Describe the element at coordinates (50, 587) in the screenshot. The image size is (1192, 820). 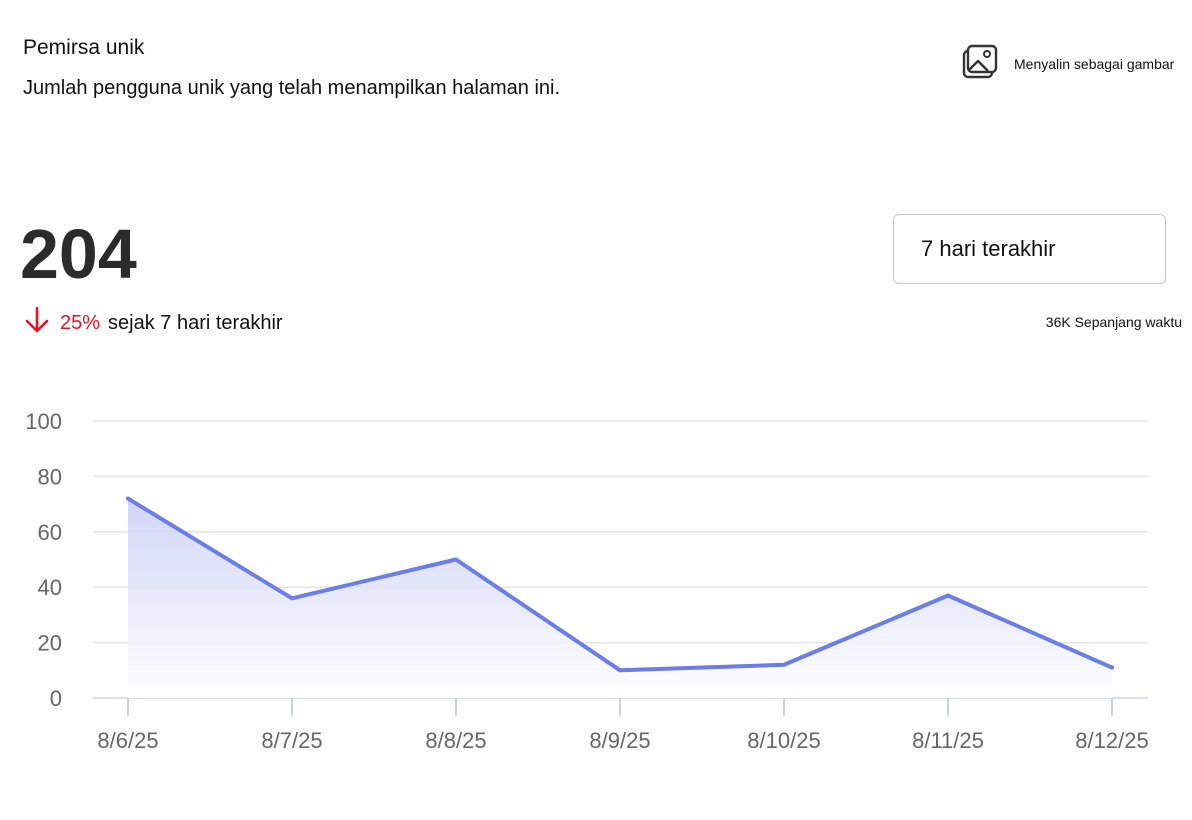
I see `y-tick-label: 40` at that location.